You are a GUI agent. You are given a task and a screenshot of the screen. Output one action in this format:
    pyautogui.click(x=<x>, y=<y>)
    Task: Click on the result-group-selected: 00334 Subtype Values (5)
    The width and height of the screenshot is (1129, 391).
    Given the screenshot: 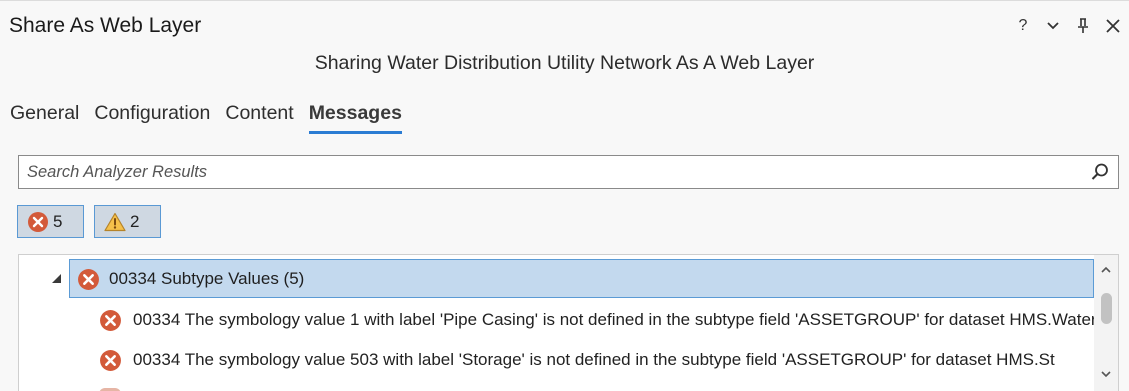 What is the action you would take?
    pyautogui.click(x=581, y=278)
    